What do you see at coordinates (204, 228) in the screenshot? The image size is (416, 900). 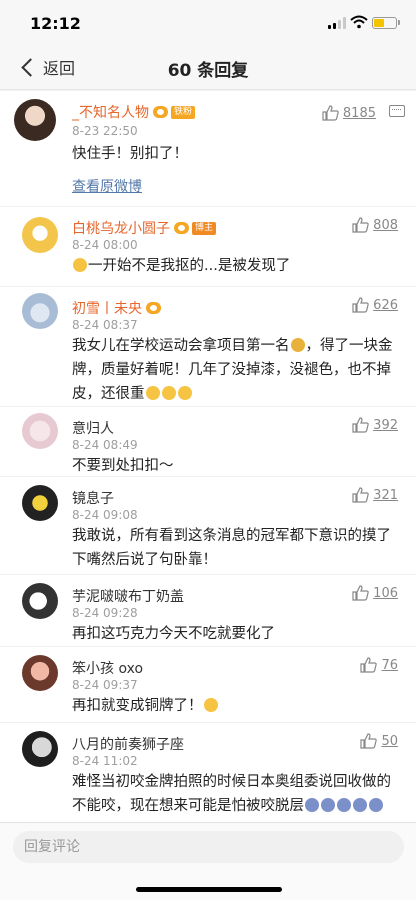 I see `blogger-badge: 博主` at bounding box center [204, 228].